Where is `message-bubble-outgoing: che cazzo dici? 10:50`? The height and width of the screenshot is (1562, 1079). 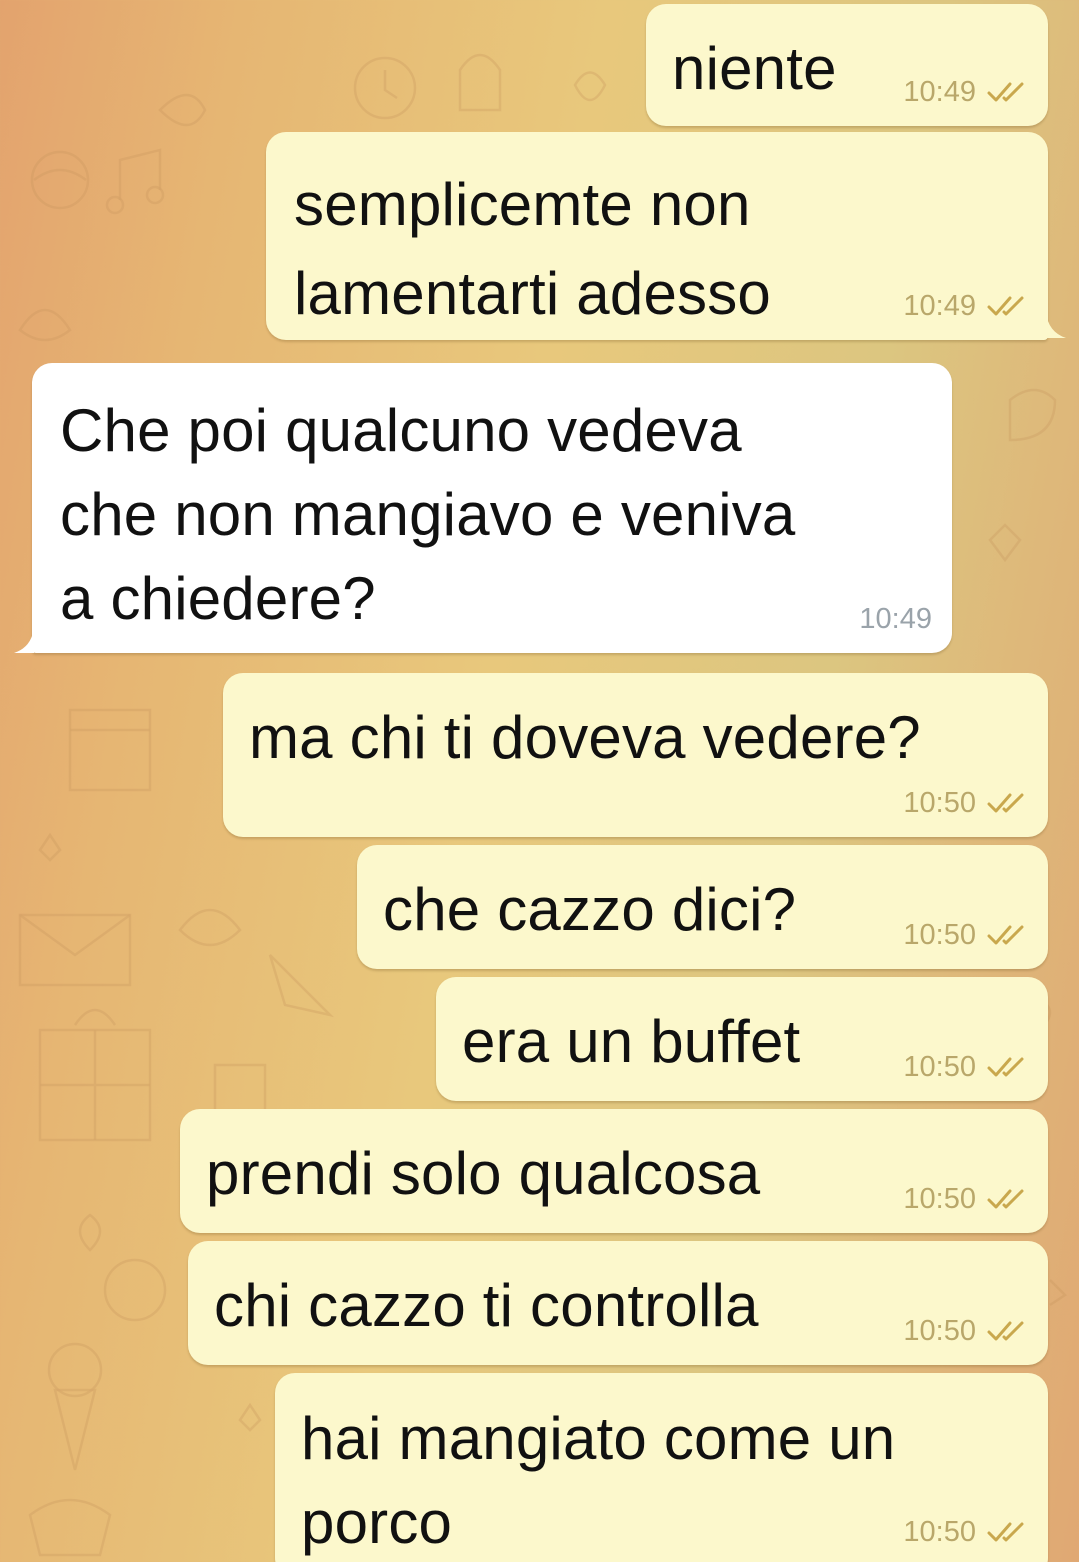 message-bubble-outgoing: che cazzo dici? 10:50 is located at coordinates (702, 907).